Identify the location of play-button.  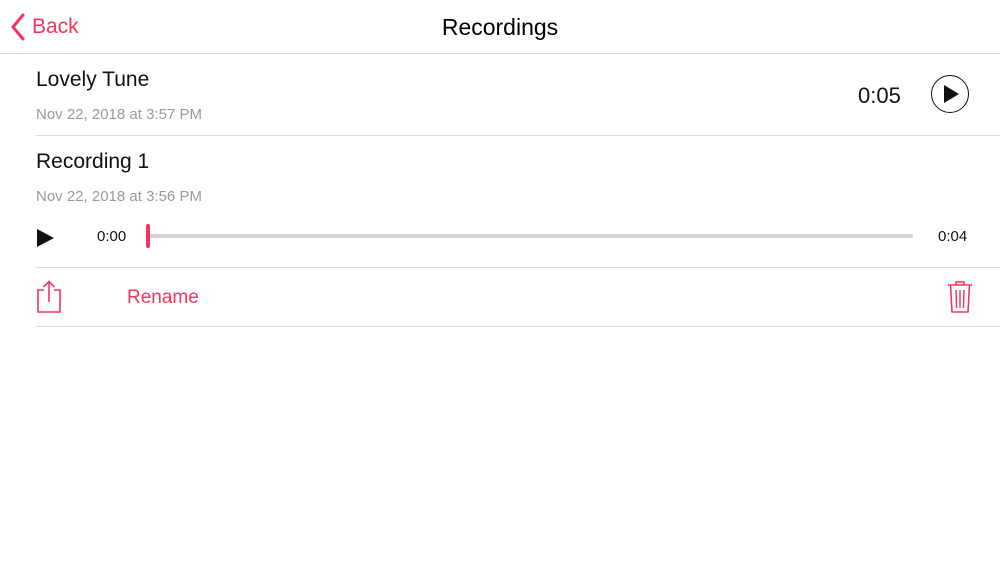
(950, 94).